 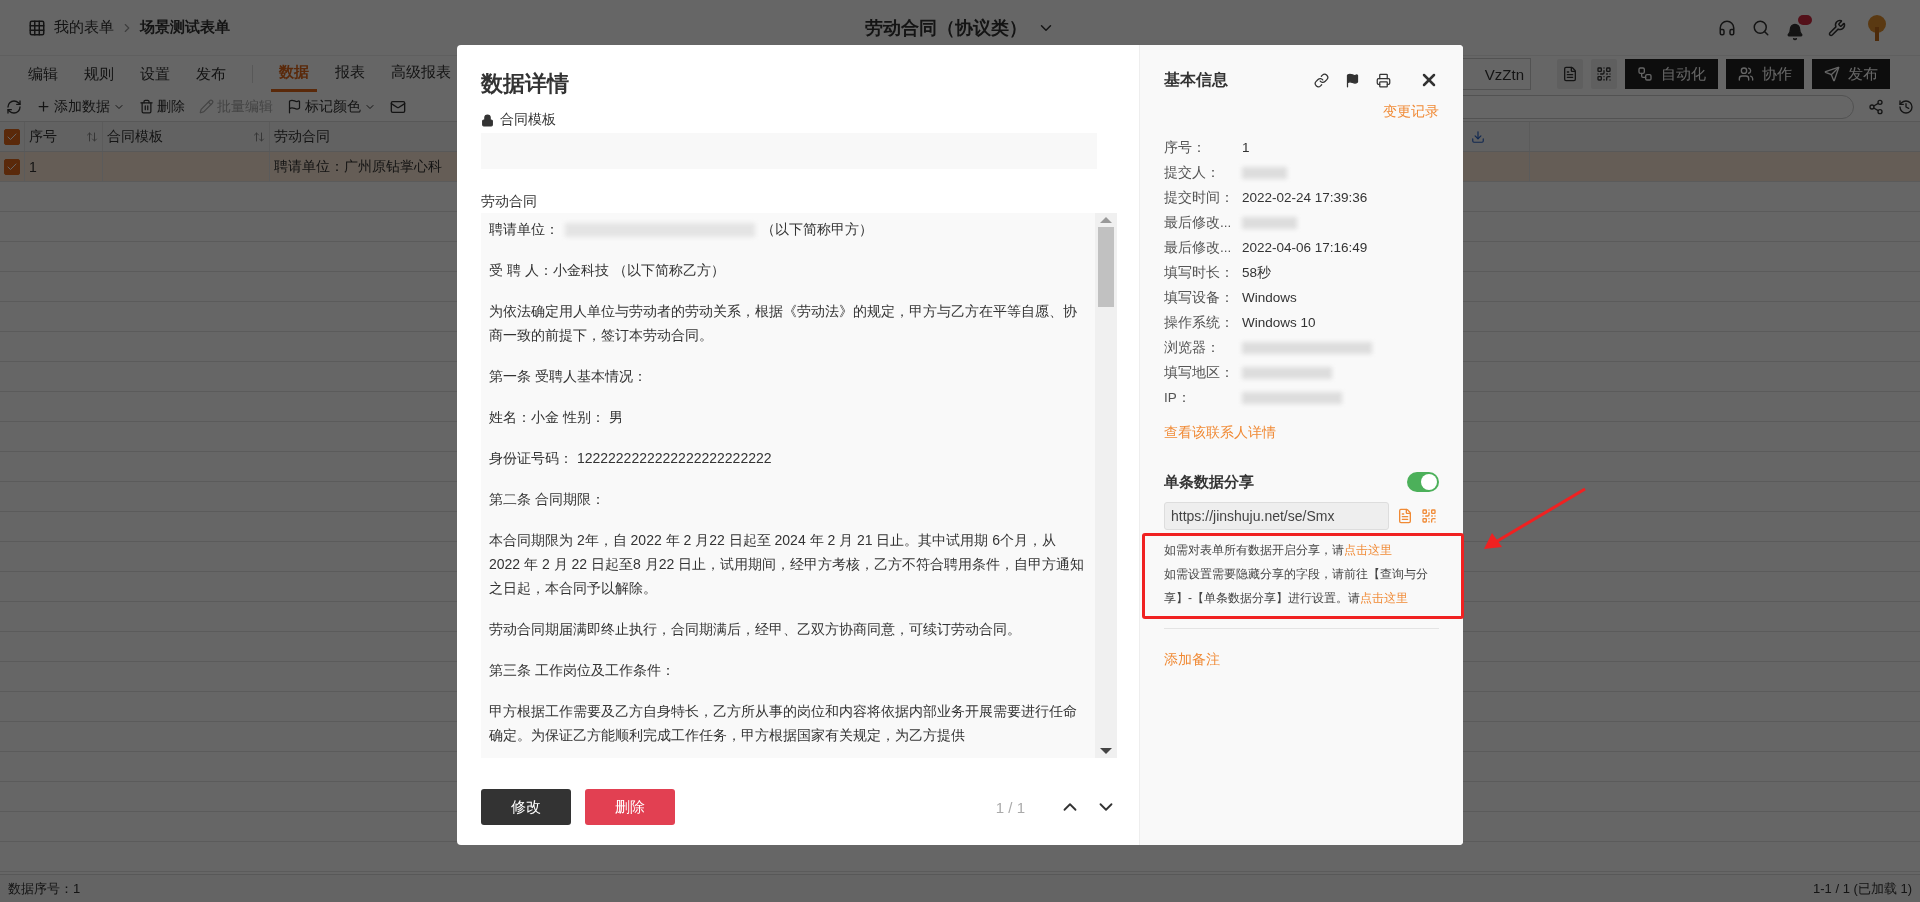 What do you see at coordinates (1305, 197) in the screenshot?
I see `info-value: 2022-02-24 17:39:36` at bounding box center [1305, 197].